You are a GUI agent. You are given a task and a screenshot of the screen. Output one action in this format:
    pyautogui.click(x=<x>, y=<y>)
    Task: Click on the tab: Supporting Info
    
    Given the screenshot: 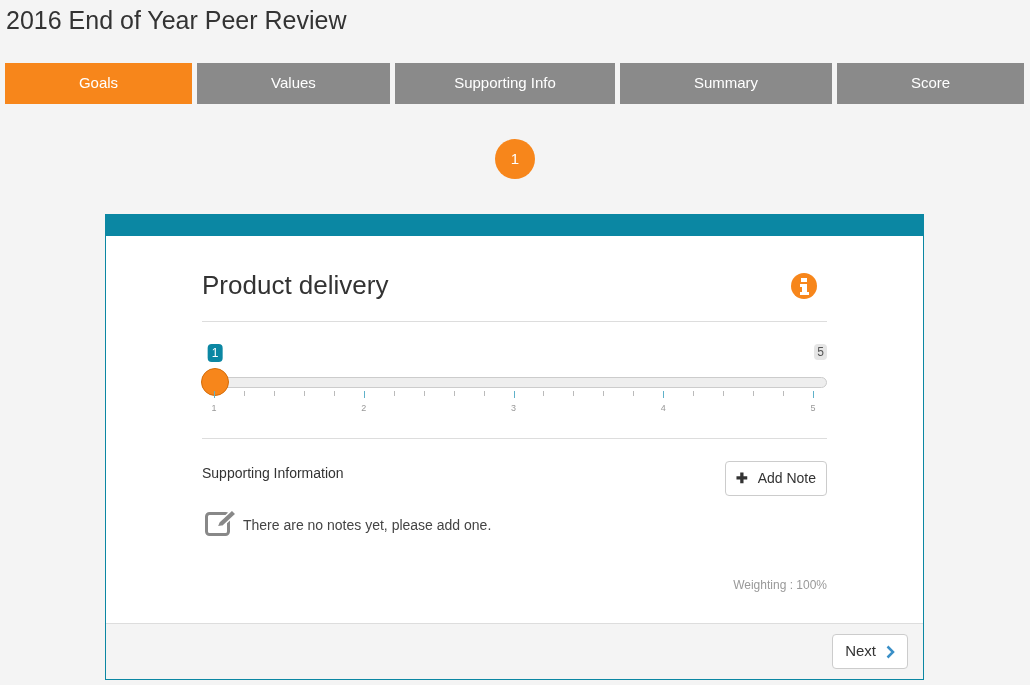 What is the action you would take?
    pyautogui.click(x=505, y=83)
    